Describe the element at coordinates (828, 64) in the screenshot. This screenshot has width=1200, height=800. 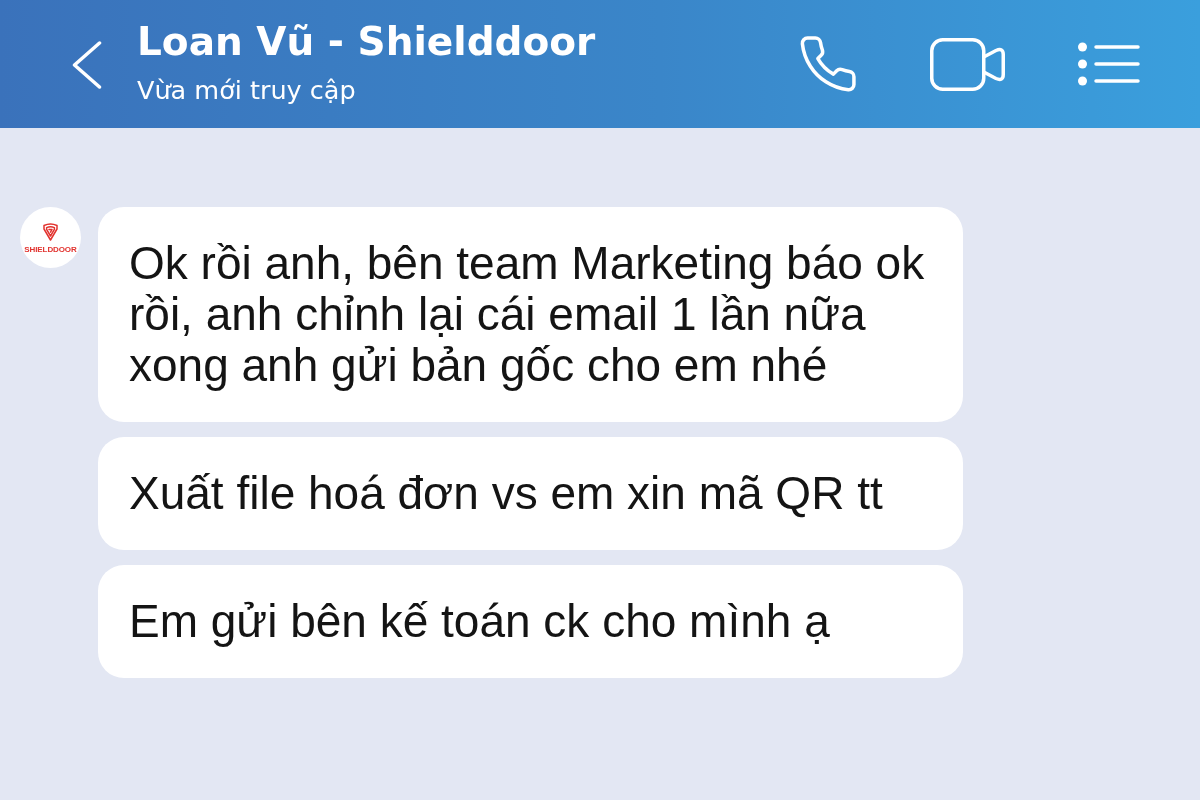
I see `phone-icon` at that location.